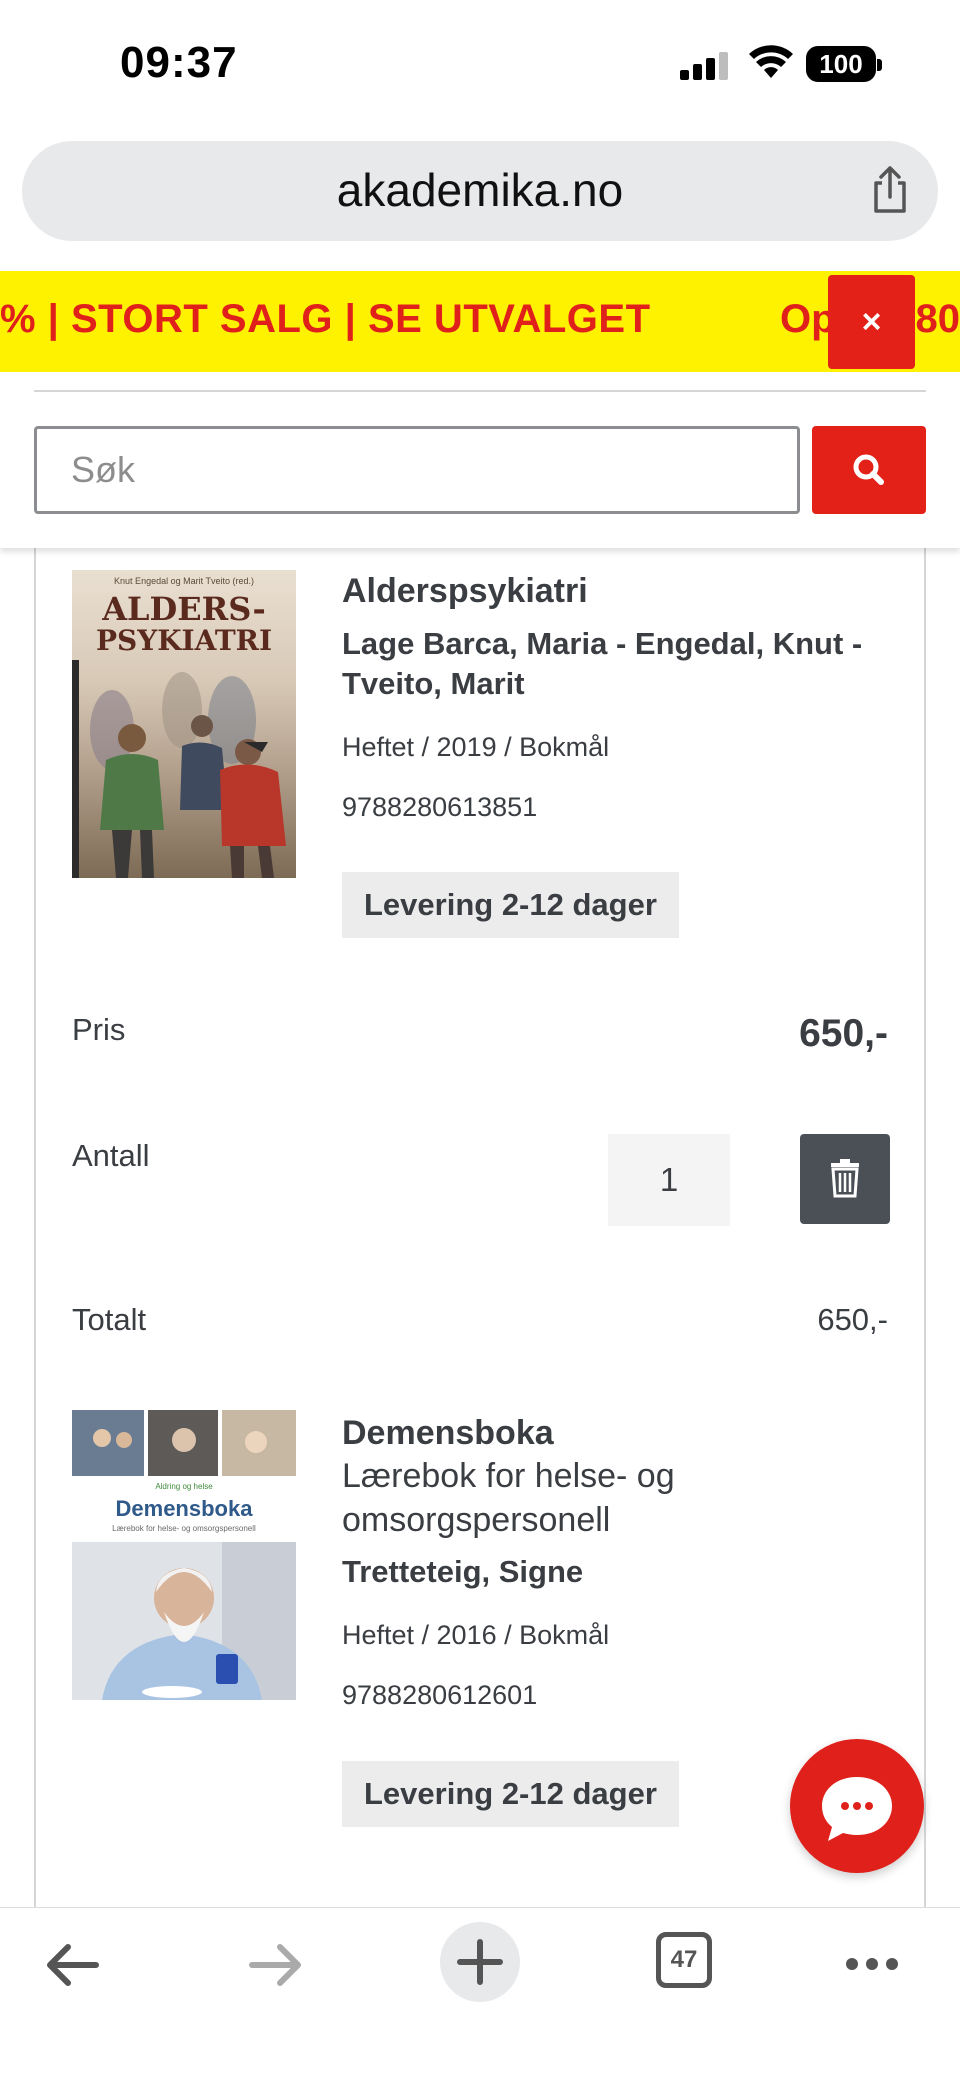 Image resolution: width=960 pixels, height=2081 pixels. What do you see at coordinates (184, 581) in the screenshot?
I see `cover-editors: Knut Engedal og Marit Tveito (red.)` at bounding box center [184, 581].